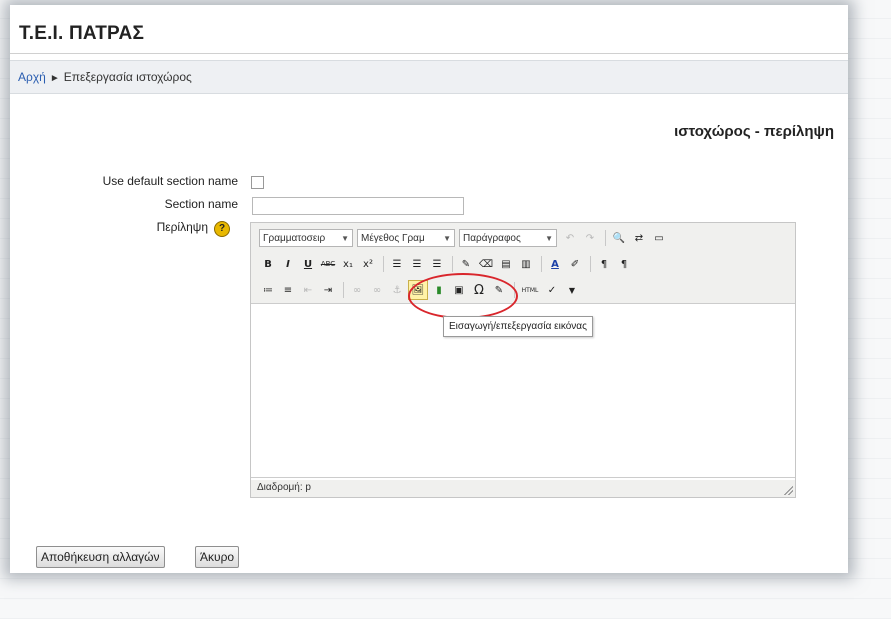 The image size is (891, 619). What do you see at coordinates (393, 238) in the screenshot?
I see `font-size-select-value: Μέγεθος Γραμ` at bounding box center [393, 238].